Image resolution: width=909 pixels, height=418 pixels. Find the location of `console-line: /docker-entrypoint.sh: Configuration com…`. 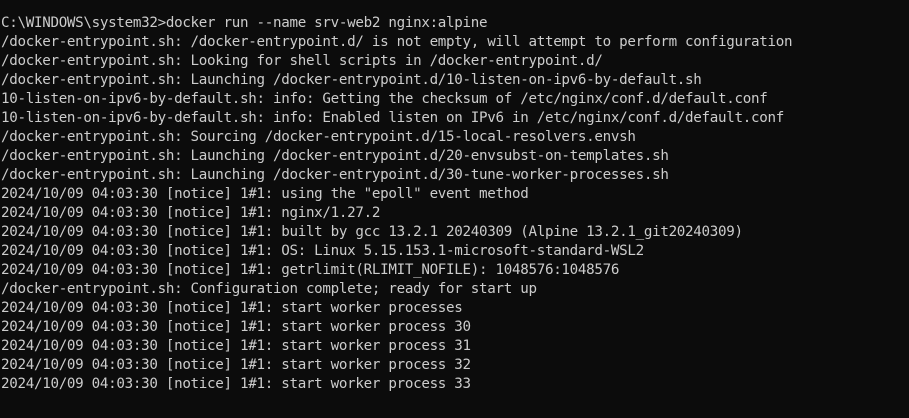

console-line: /docker-entrypoint.sh: Configuration com… is located at coordinates (269, 289).